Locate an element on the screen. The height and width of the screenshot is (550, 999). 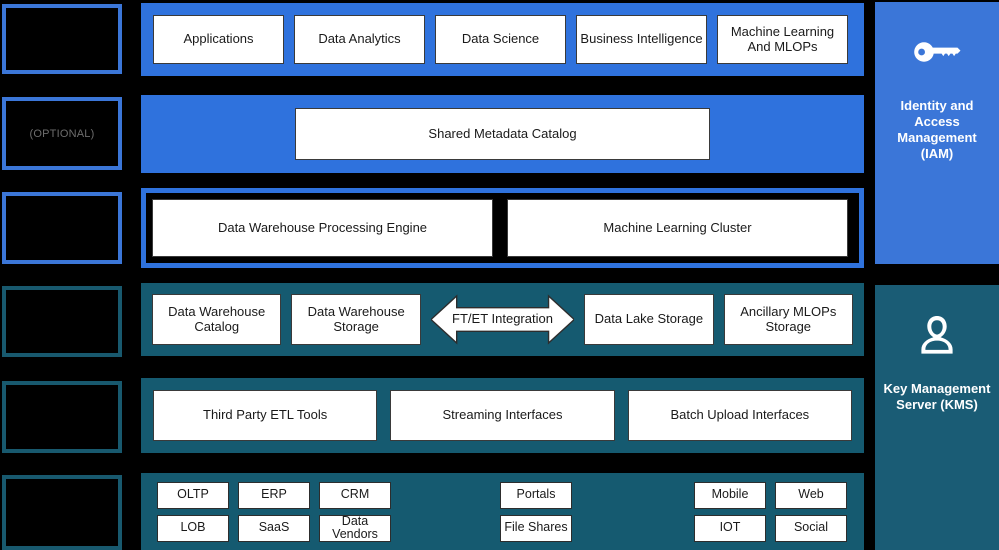
source-chip-file-shares: File Shares is located at coordinates (536, 528).